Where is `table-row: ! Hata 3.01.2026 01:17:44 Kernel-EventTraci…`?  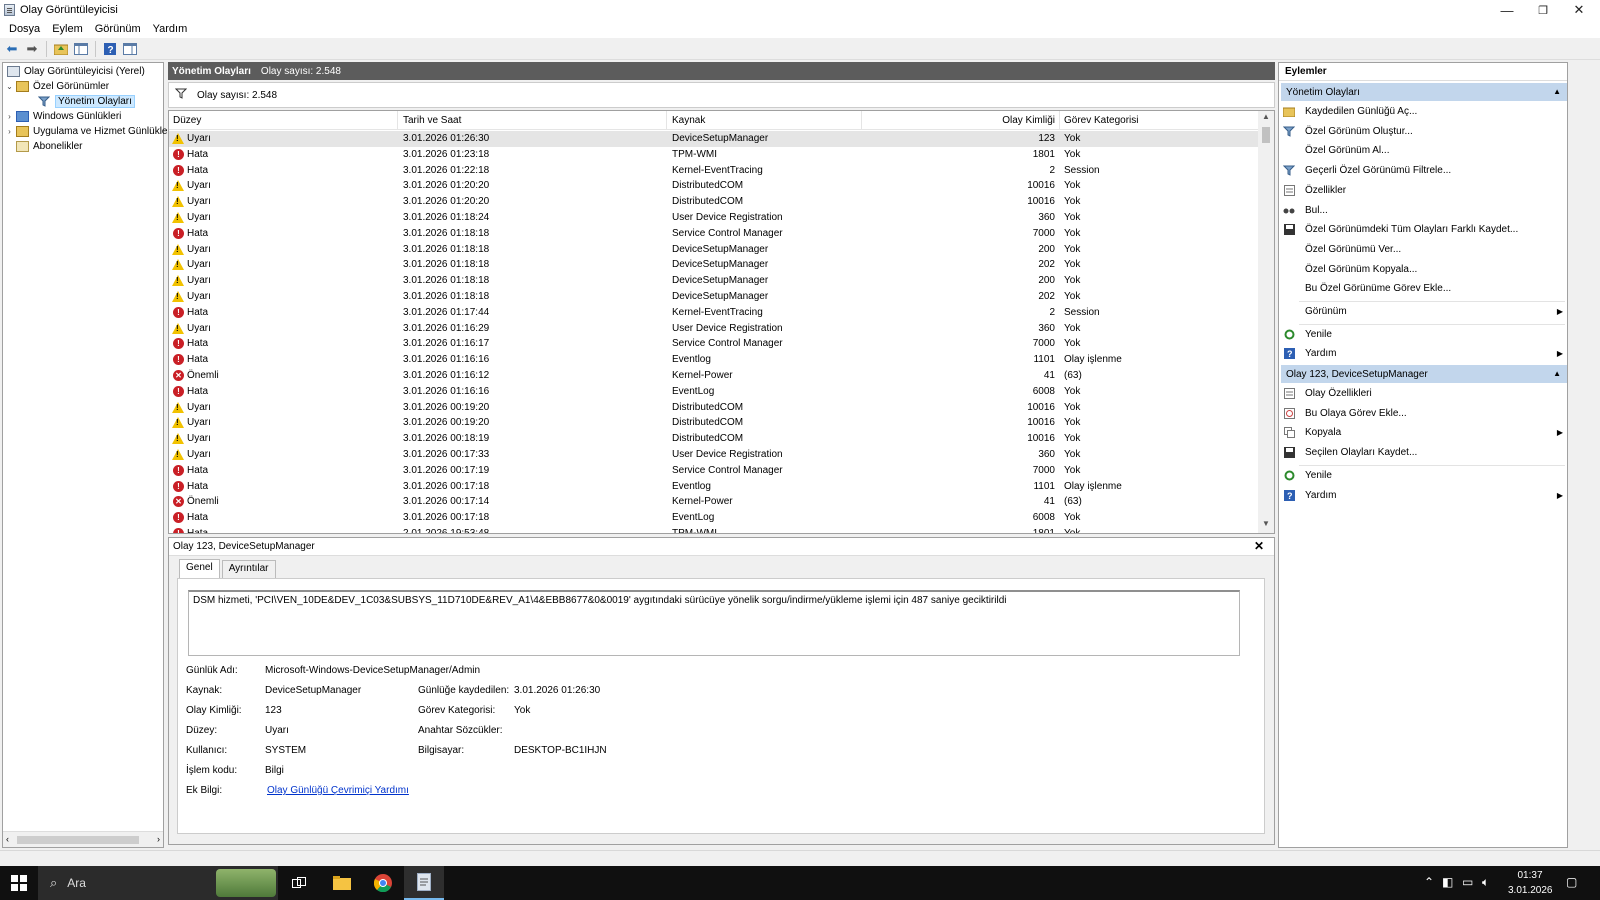 table-row: ! Hata 3.01.2026 01:17:44 Kernel-EventTraci… is located at coordinates (714, 313).